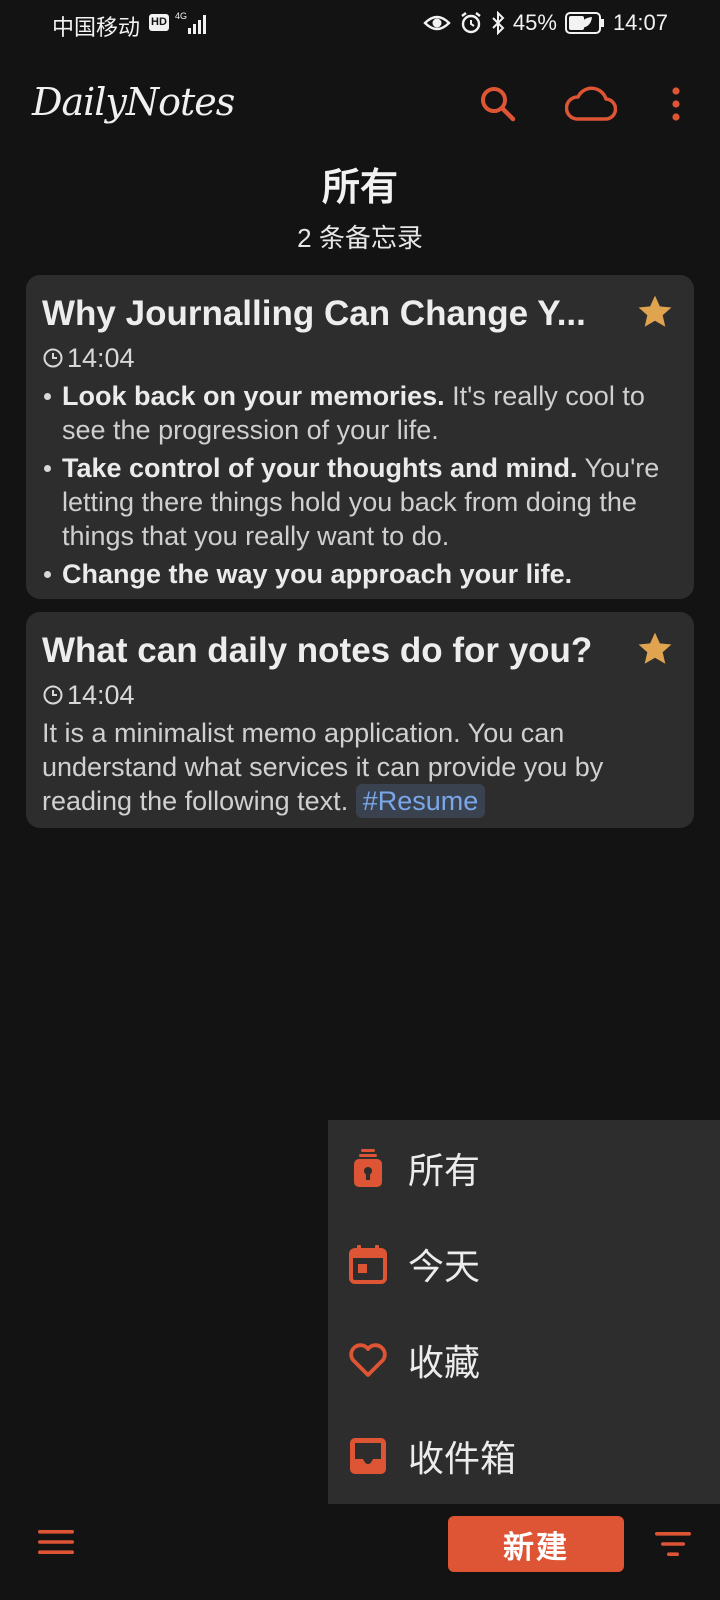  I want to click on battery-icon, so click(584, 23).